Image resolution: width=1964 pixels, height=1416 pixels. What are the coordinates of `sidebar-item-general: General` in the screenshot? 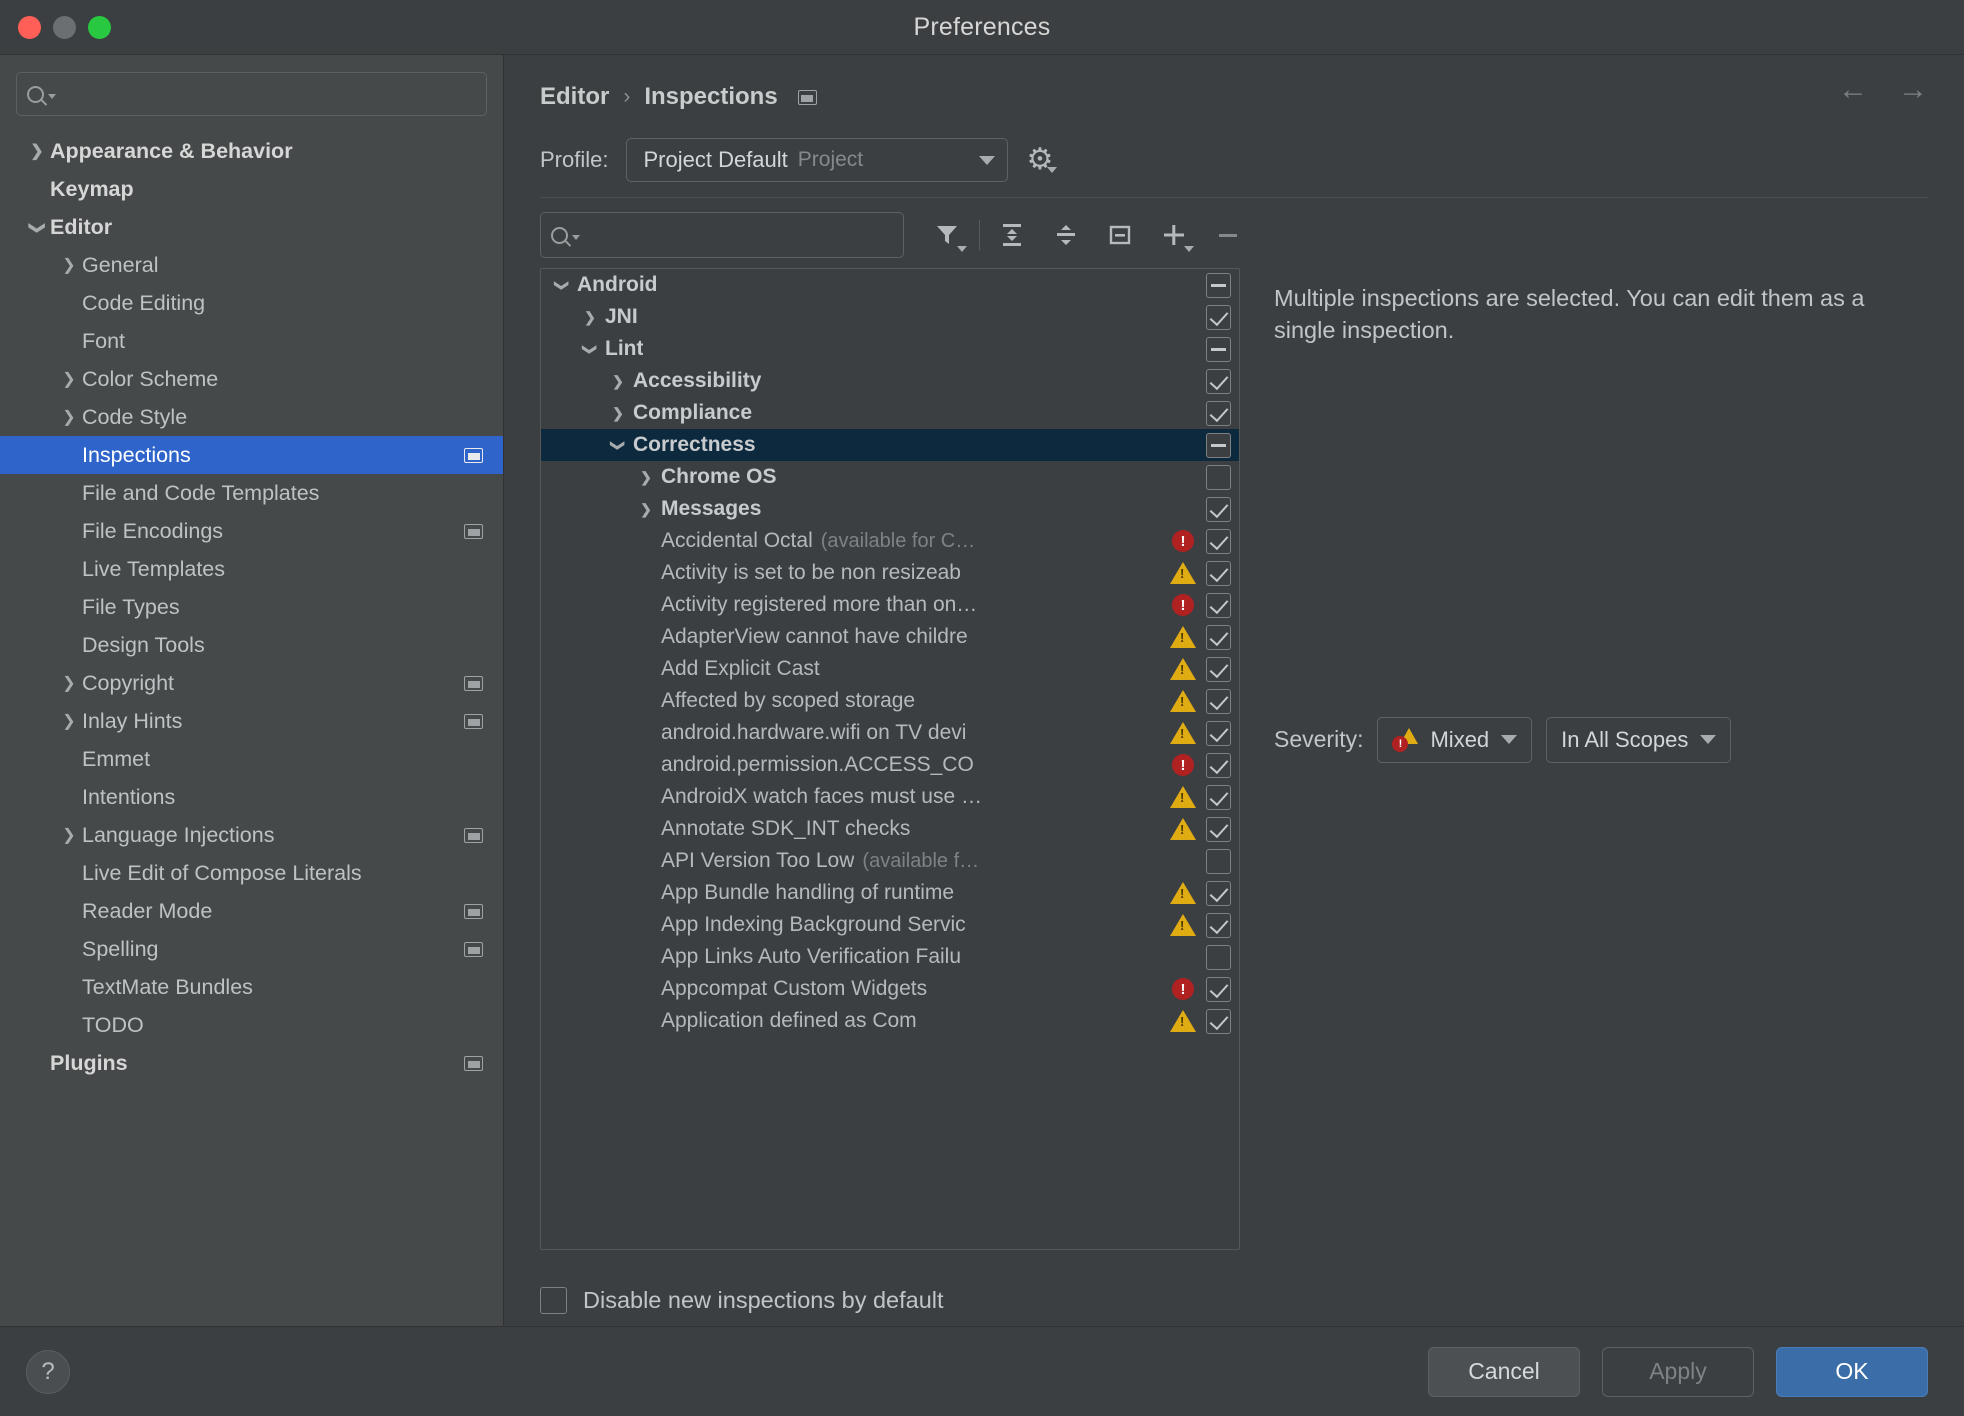 It's located at (251, 265).